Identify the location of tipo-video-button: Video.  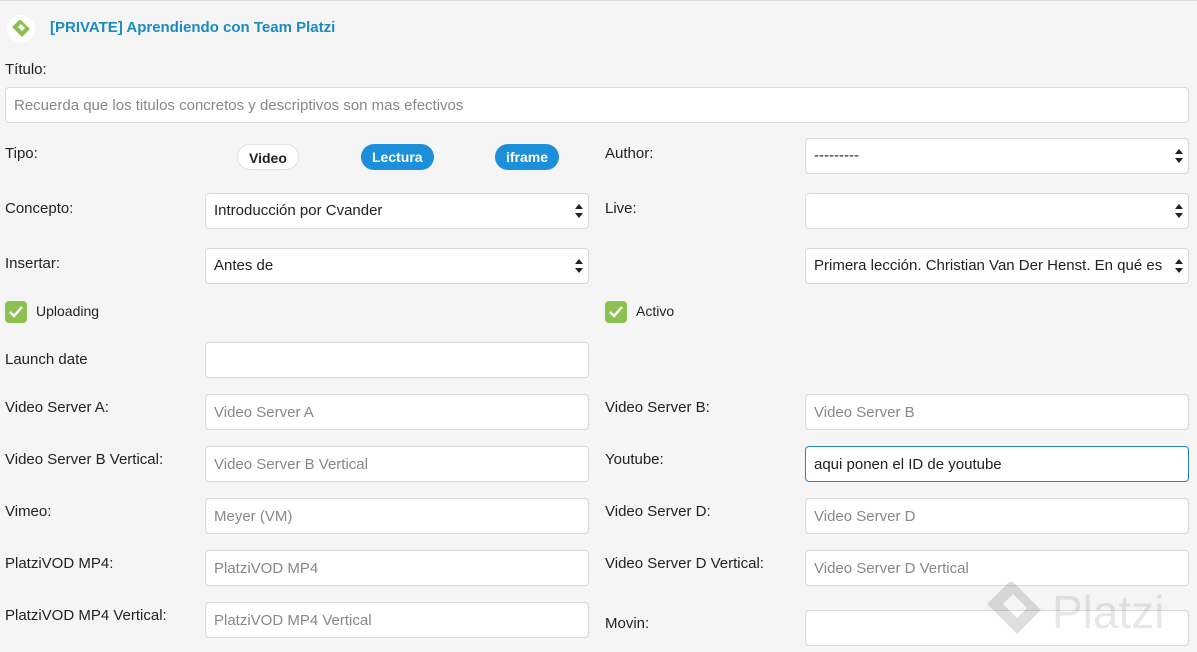
(268, 157).